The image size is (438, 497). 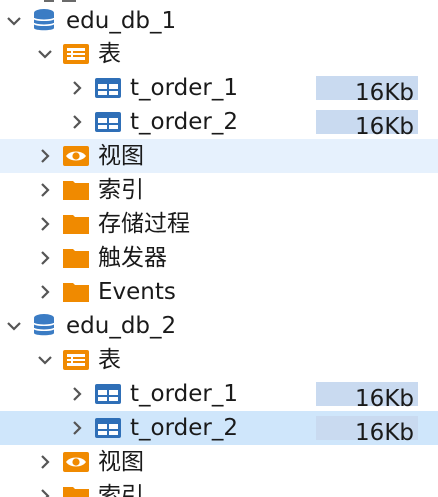 I want to click on database-name: edu_db_2, so click(x=121, y=326).